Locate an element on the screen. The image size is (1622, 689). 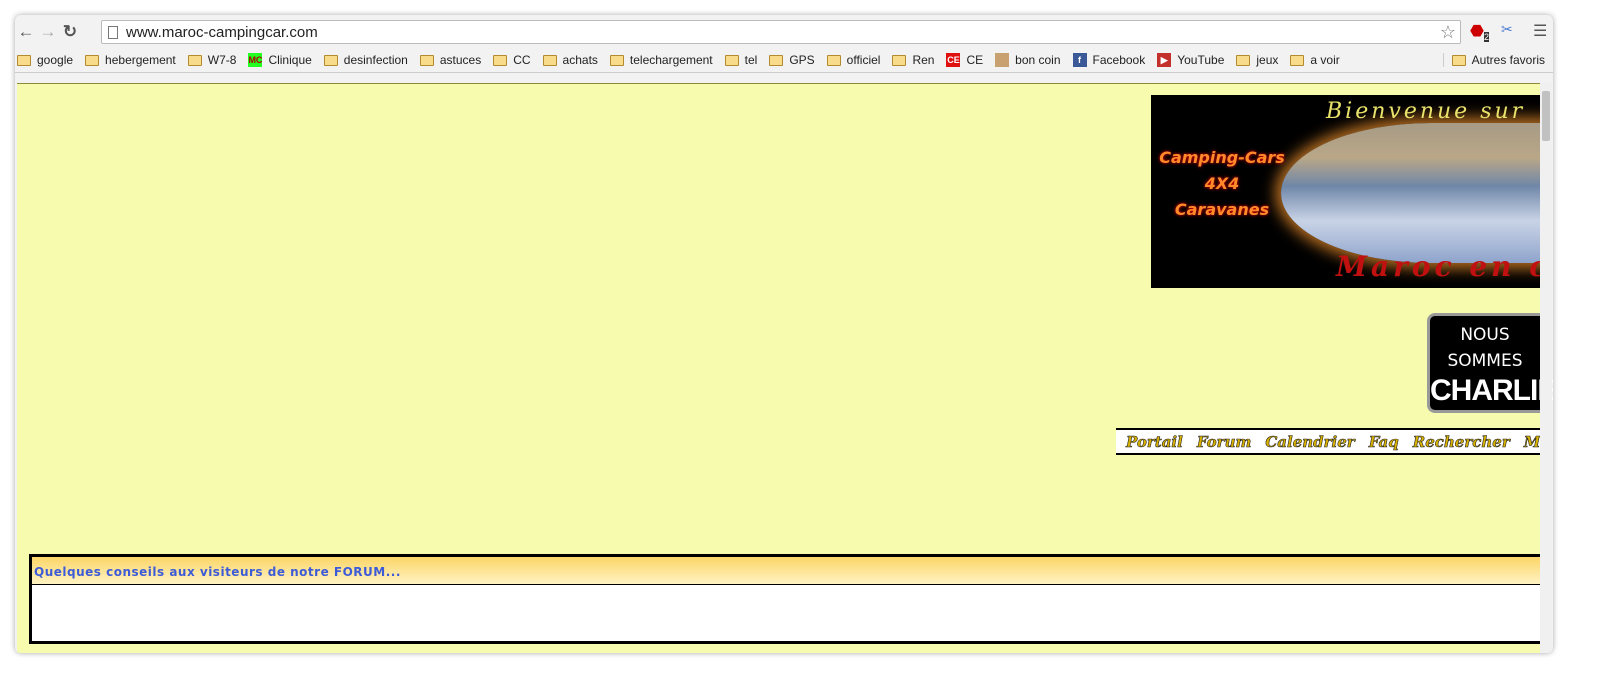
scrollbar-thumb is located at coordinates (1546, 116).